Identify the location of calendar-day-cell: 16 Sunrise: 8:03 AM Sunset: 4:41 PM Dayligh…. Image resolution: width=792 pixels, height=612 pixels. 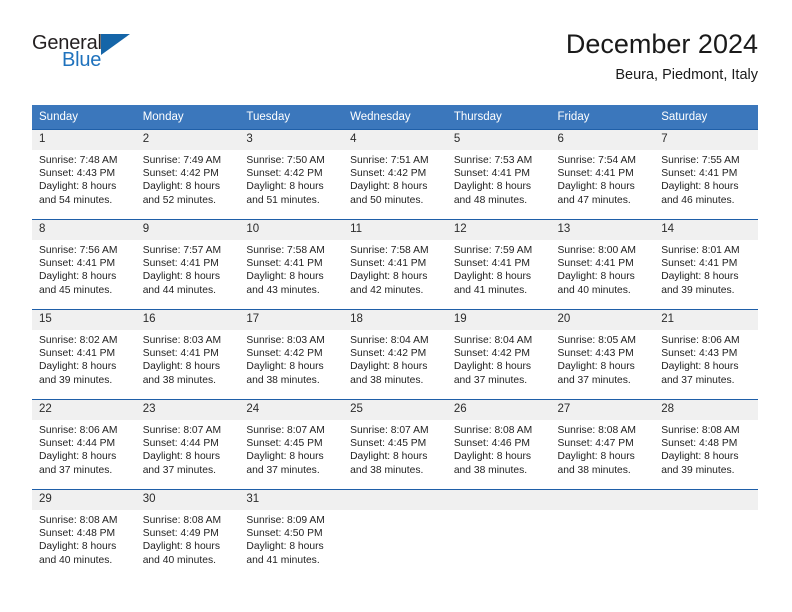
(187, 354).